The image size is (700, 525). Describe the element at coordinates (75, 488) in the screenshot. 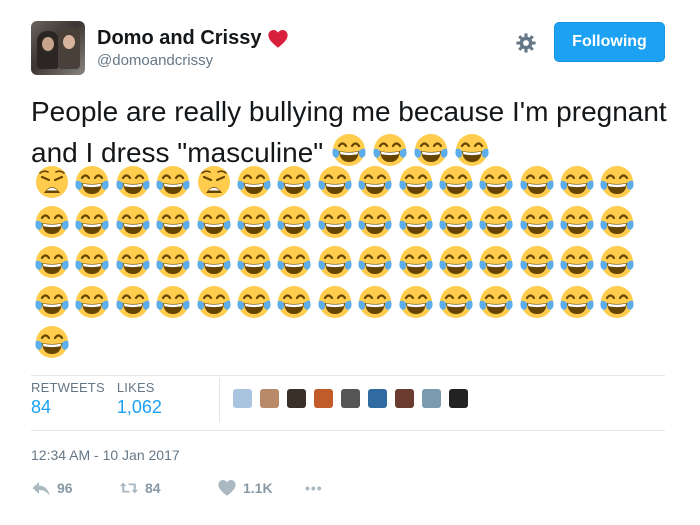

I see `reply-button: 96` at that location.